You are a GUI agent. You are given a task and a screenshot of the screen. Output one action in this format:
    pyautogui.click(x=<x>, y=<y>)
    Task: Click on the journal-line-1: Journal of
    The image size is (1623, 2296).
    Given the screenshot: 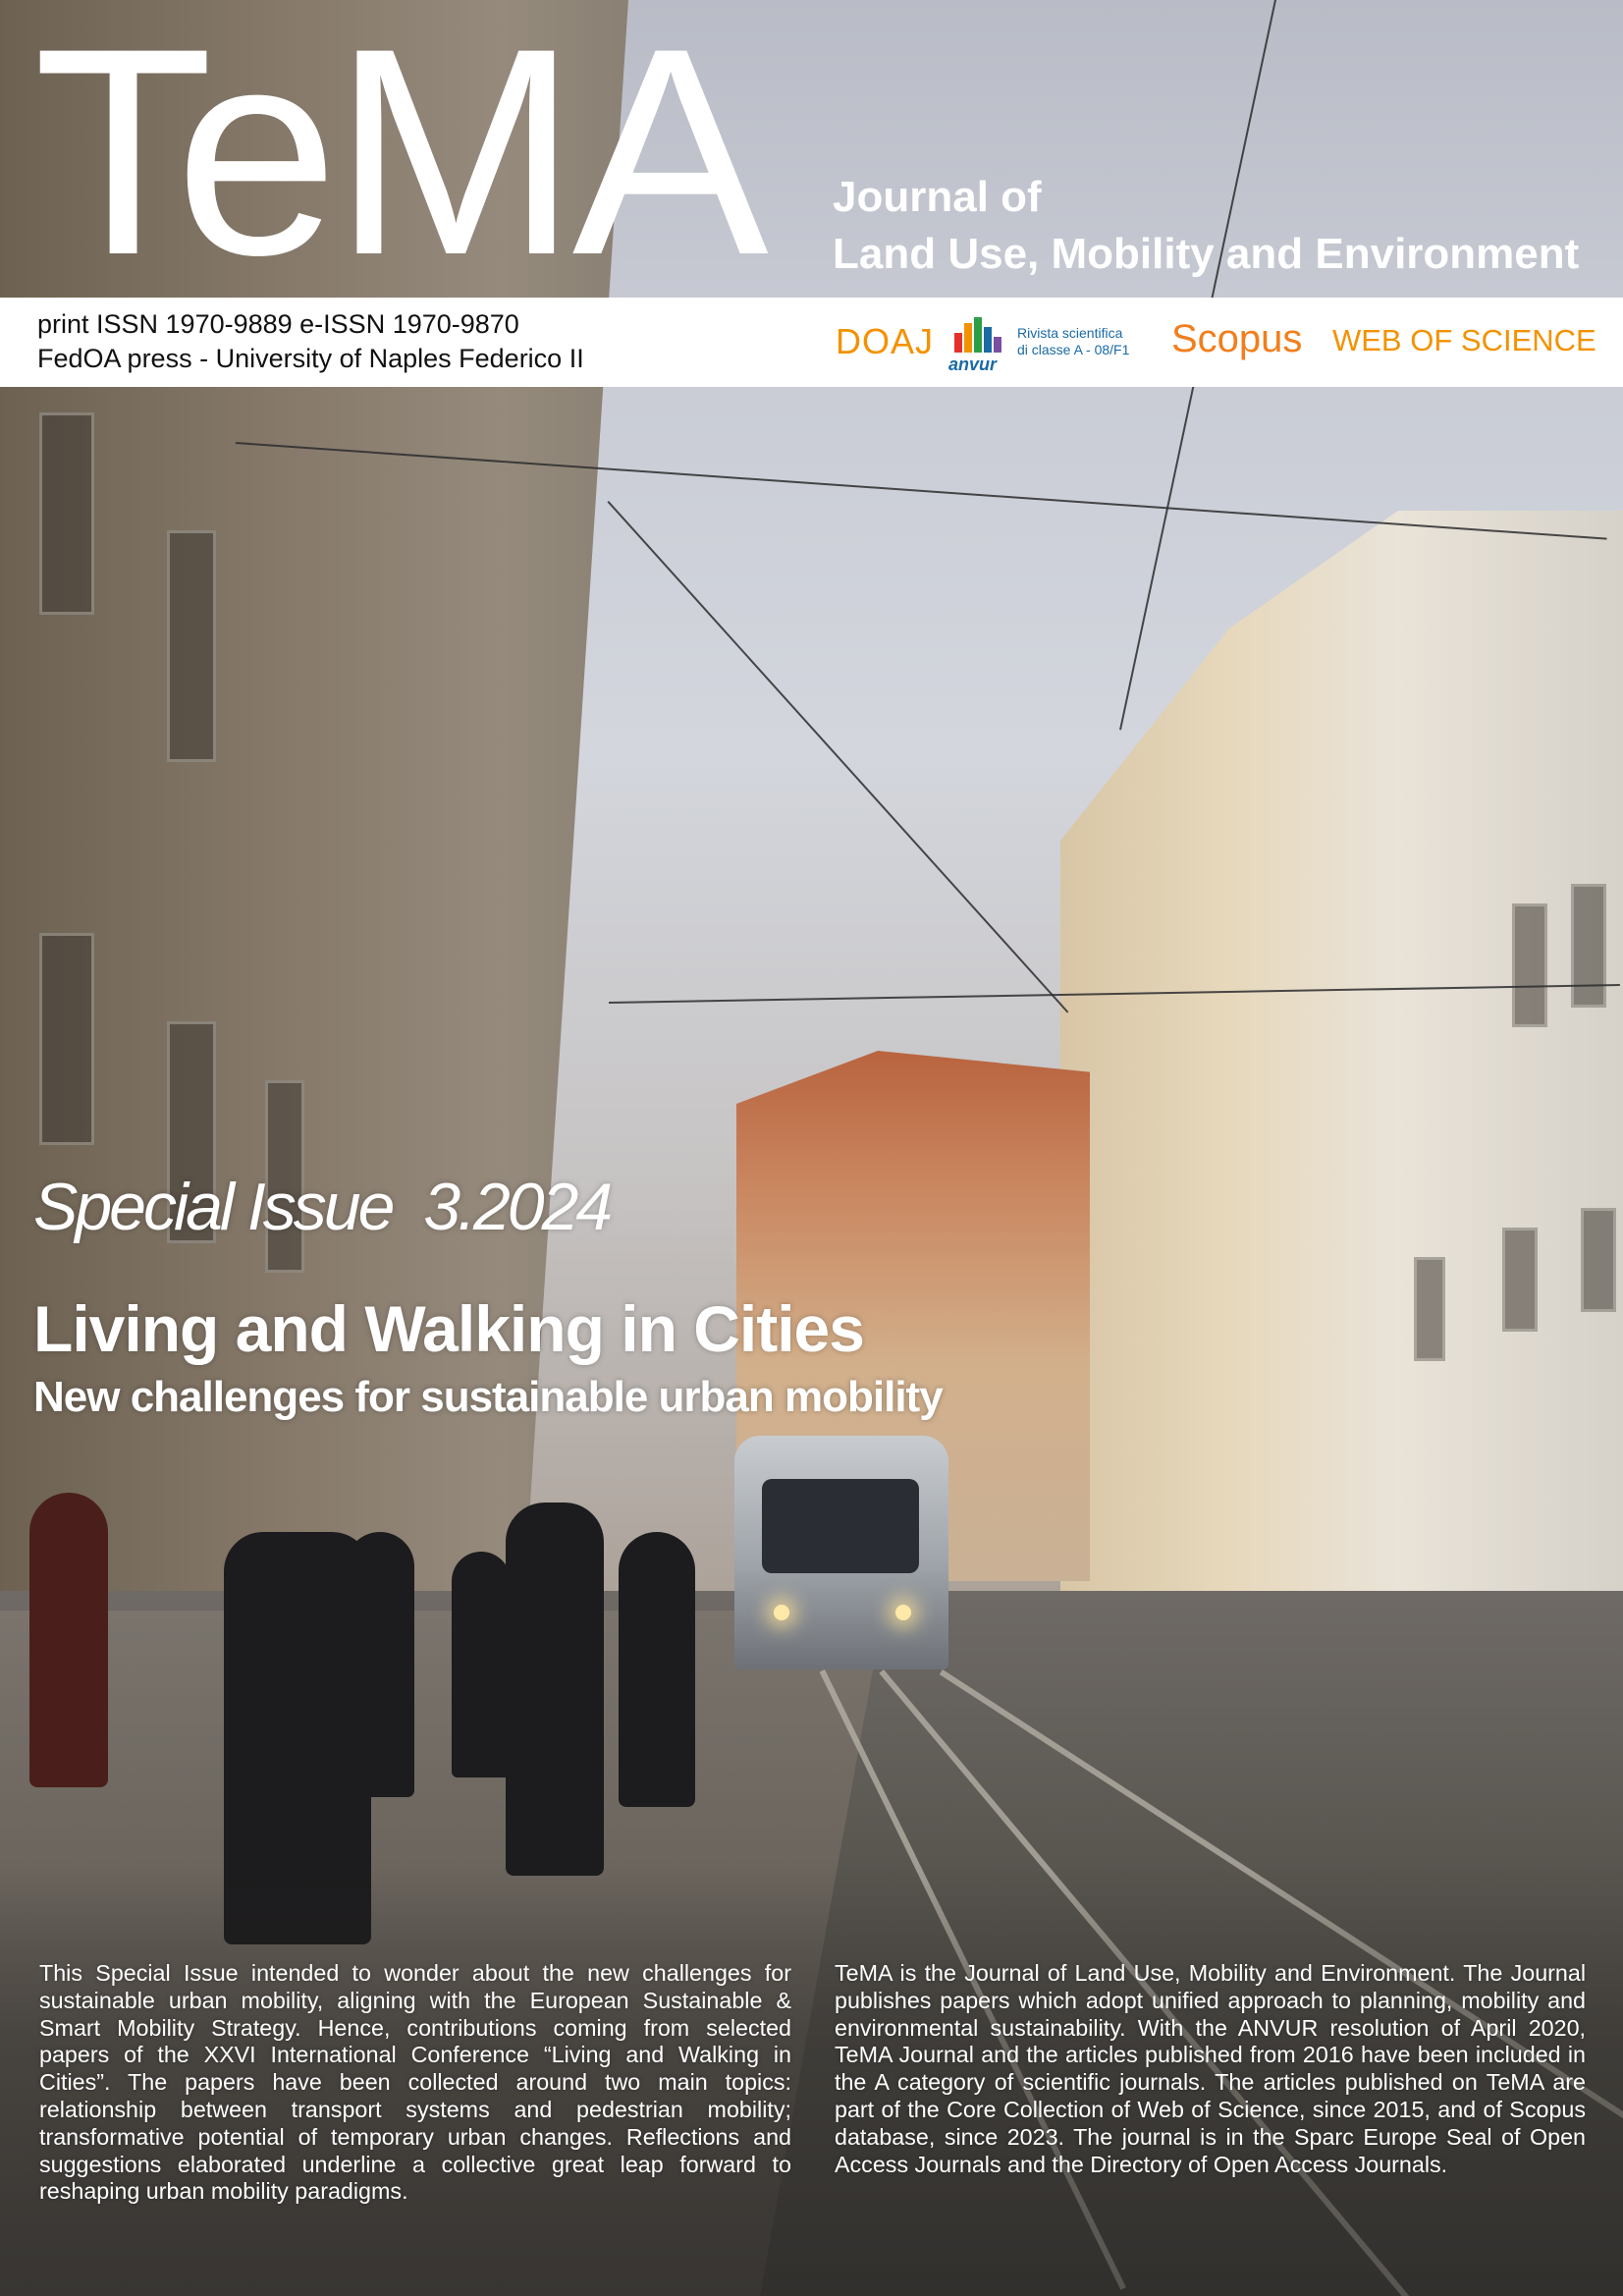 What is the action you would take?
    pyautogui.click(x=937, y=197)
    